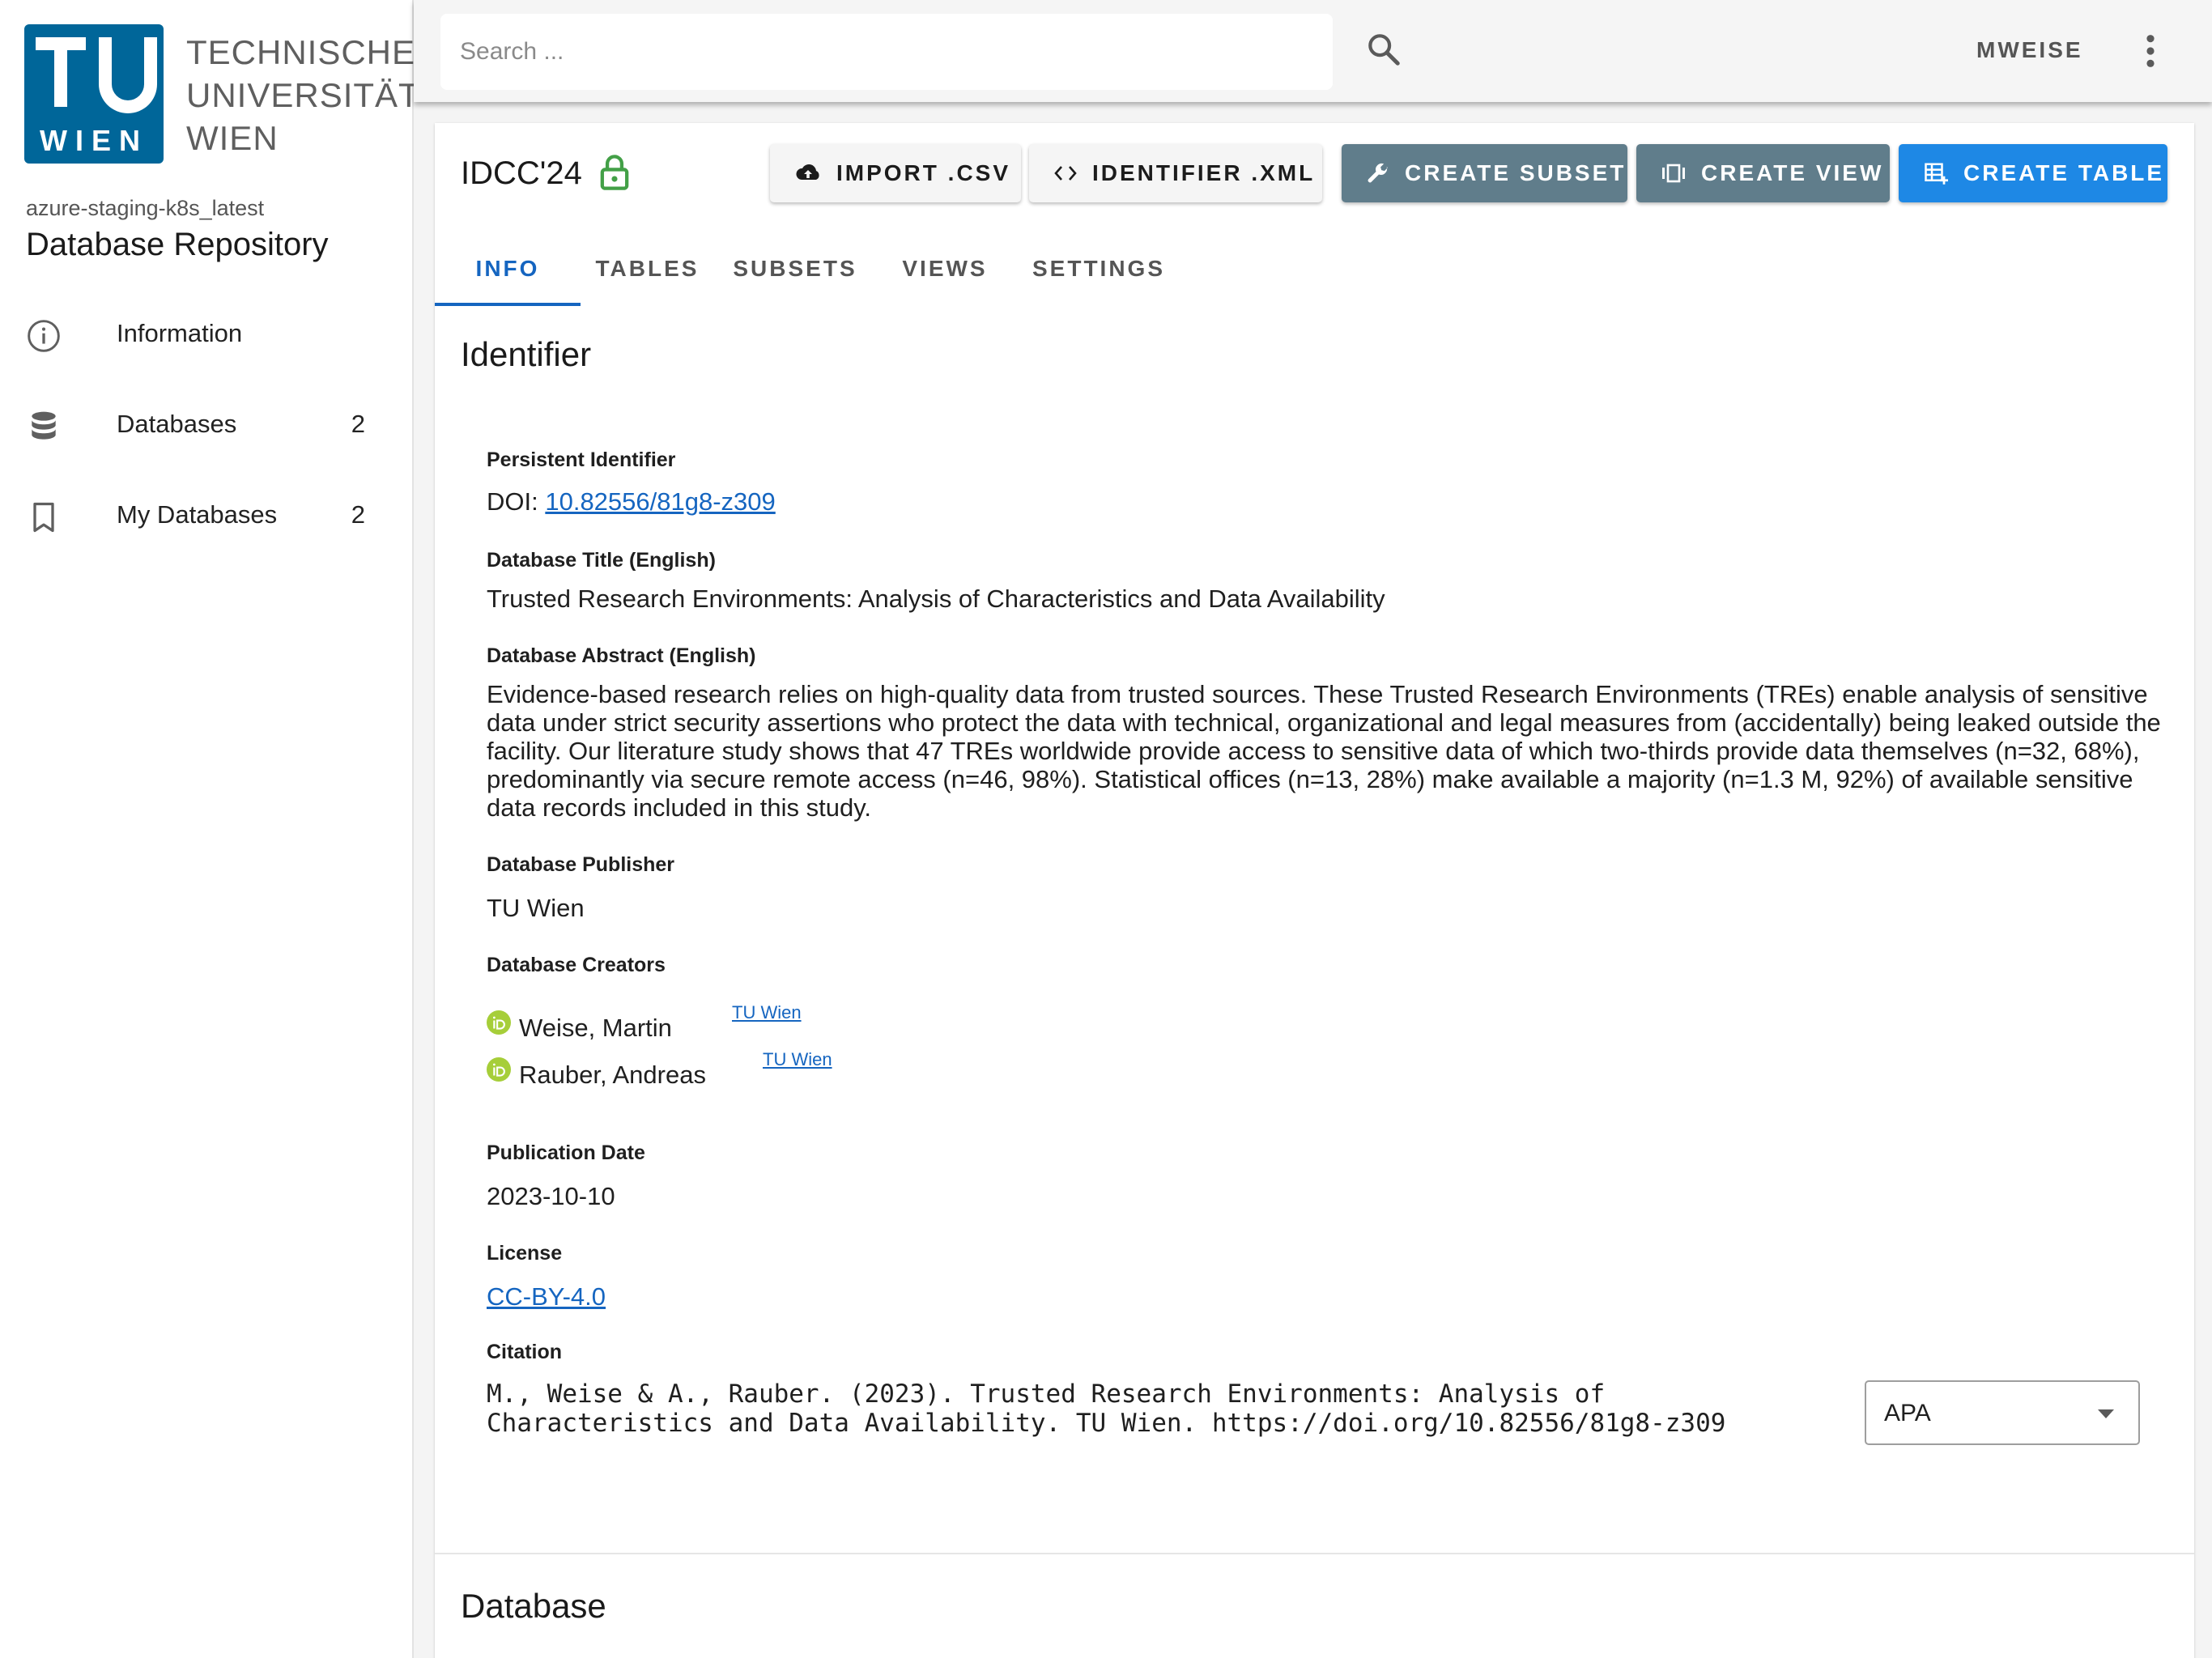 The width and height of the screenshot is (2212, 1658). What do you see at coordinates (1099, 275) in the screenshot?
I see `tab-settings: SETTINGS` at bounding box center [1099, 275].